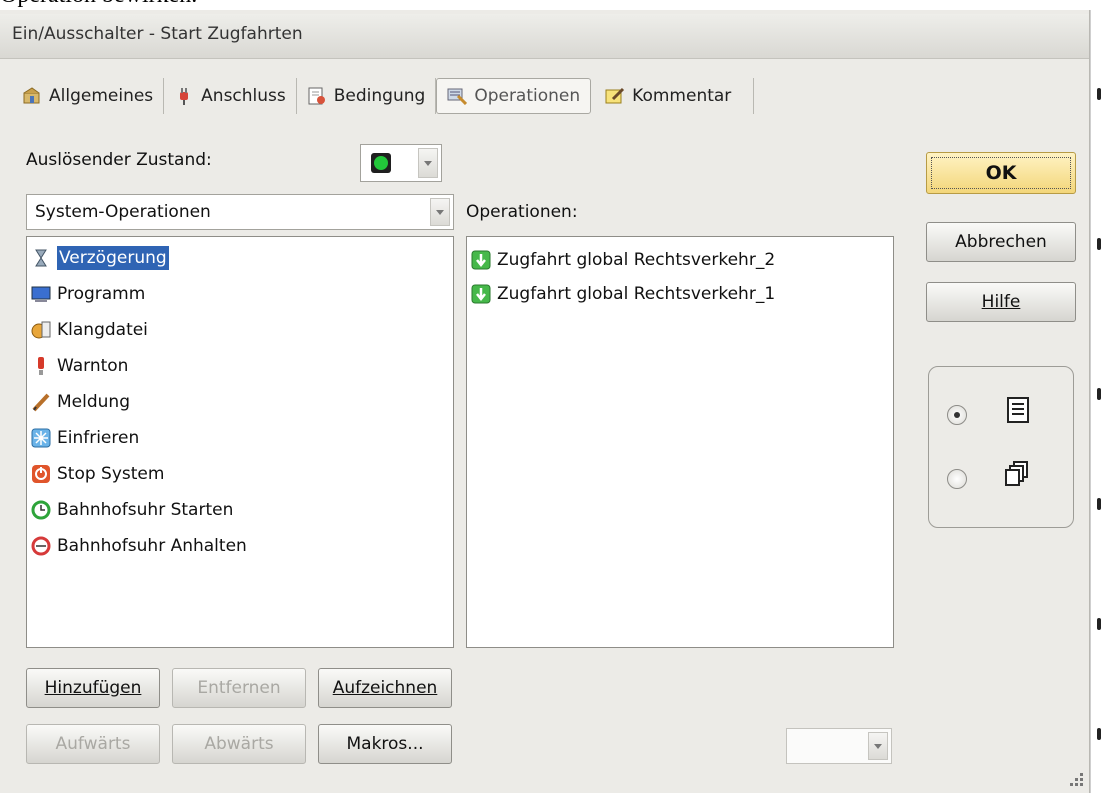 The height and width of the screenshot is (793, 1106). What do you see at coordinates (239, 744) in the screenshot?
I see `move-down-button: Abwärts` at bounding box center [239, 744].